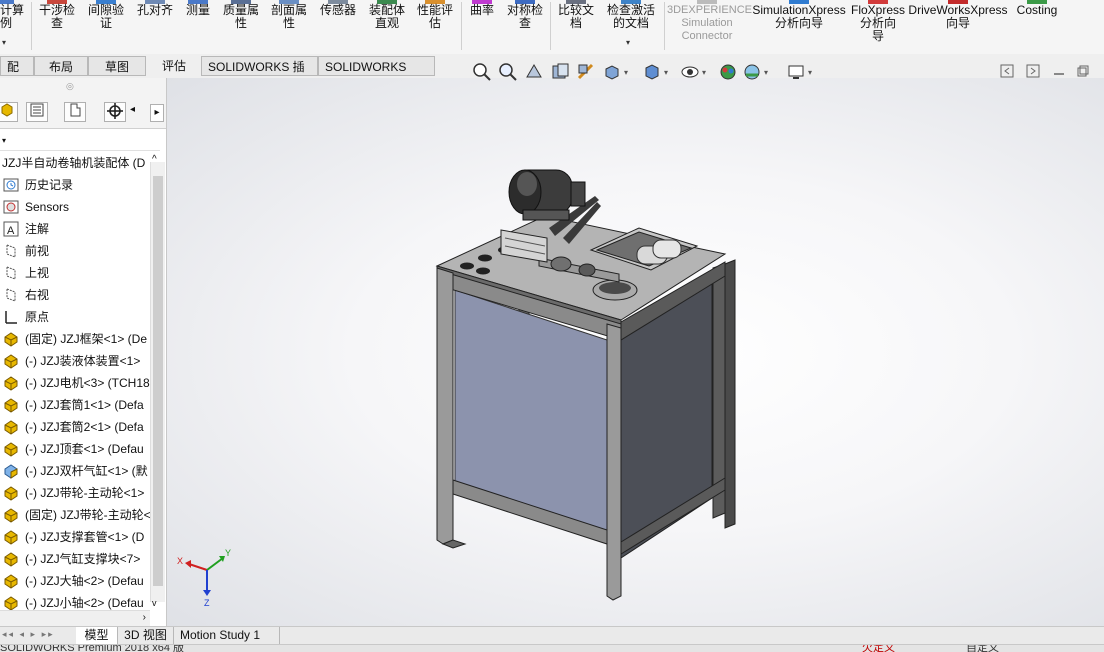 Image resolution: width=1104 pixels, height=652 pixels. Describe the element at coordinates (259, 75) in the screenshot. I see `tab-solidworks-addins: SOLIDWORKS 插件` at that location.